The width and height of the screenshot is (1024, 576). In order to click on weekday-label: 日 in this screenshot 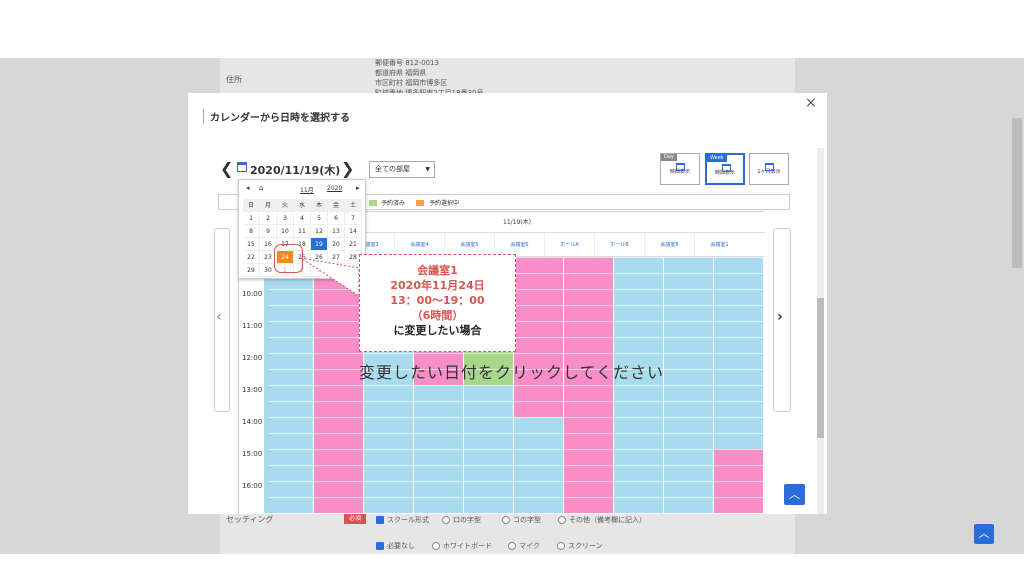, I will do `click(251, 205)`.